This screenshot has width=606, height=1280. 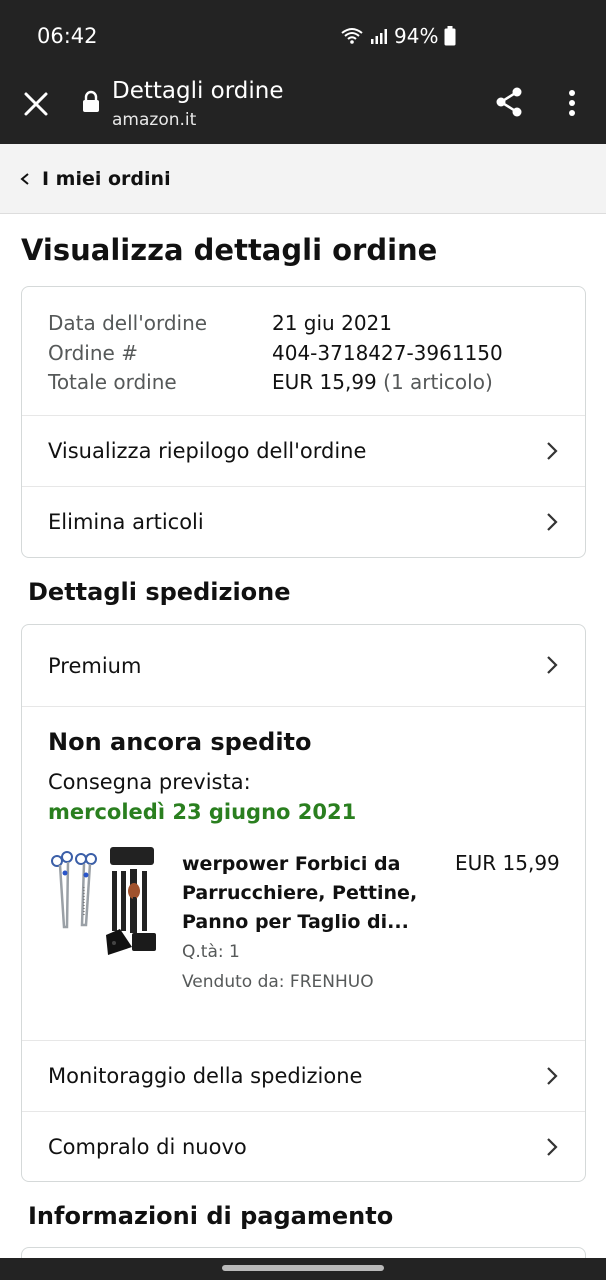 What do you see at coordinates (291, 864) in the screenshot?
I see `product-title-line1: werpower Forbici da` at bounding box center [291, 864].